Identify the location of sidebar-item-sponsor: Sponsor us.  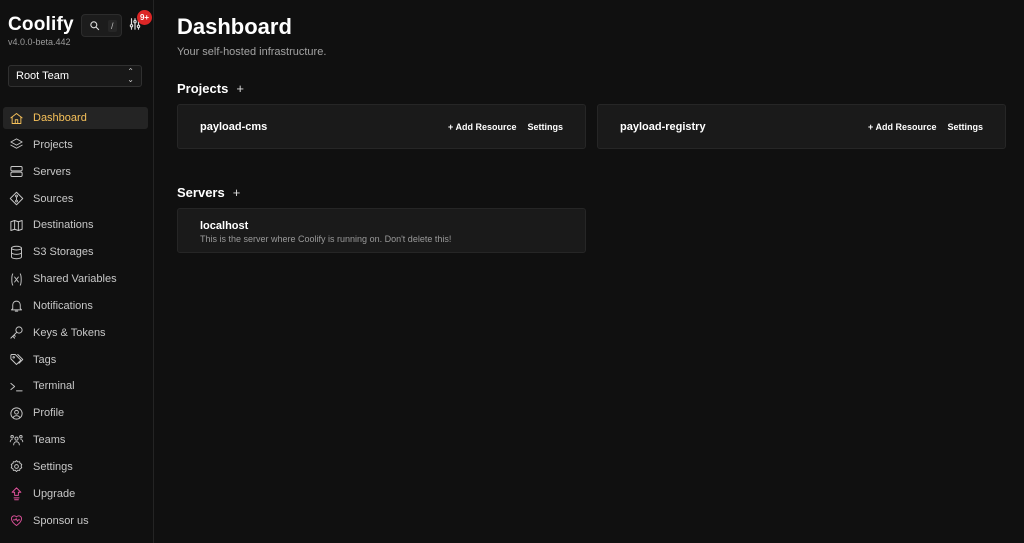
(75, 521).